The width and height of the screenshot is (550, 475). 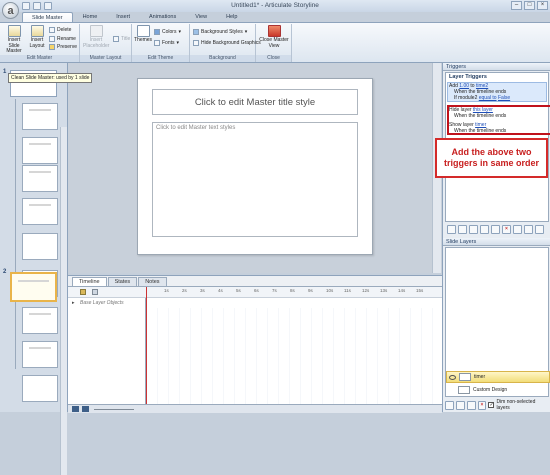 What do you see at coordinates (105, 58) in the screenshot?
I see `group-label-master-layout: Master Layout` at bounding box center [105, 58].